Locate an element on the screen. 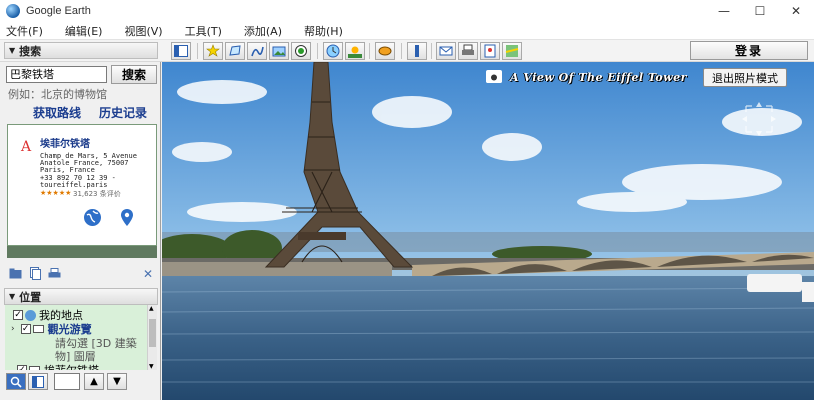 The width and height of the screenshot is (814, 400). move-down-icon: ▼ is located at coordinates (117, 381).